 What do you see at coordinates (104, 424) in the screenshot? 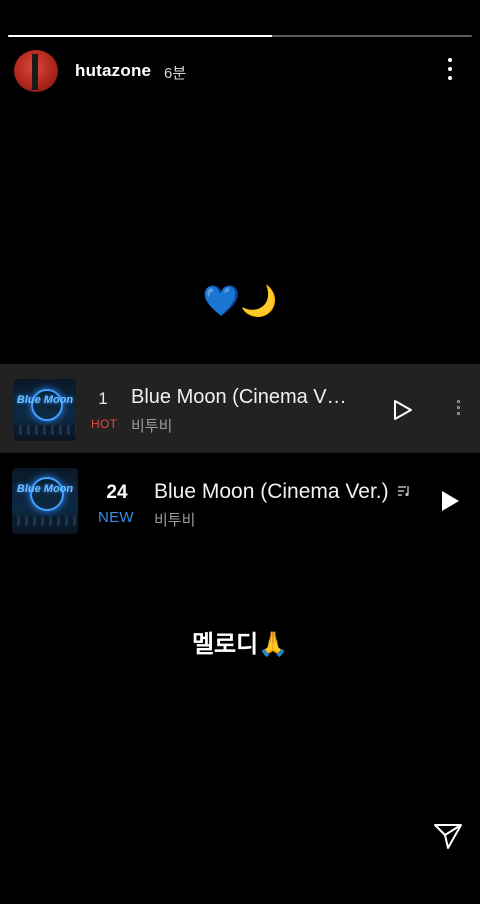
I see `status-badge-hot: HOT` at bounding box center [104, 424].